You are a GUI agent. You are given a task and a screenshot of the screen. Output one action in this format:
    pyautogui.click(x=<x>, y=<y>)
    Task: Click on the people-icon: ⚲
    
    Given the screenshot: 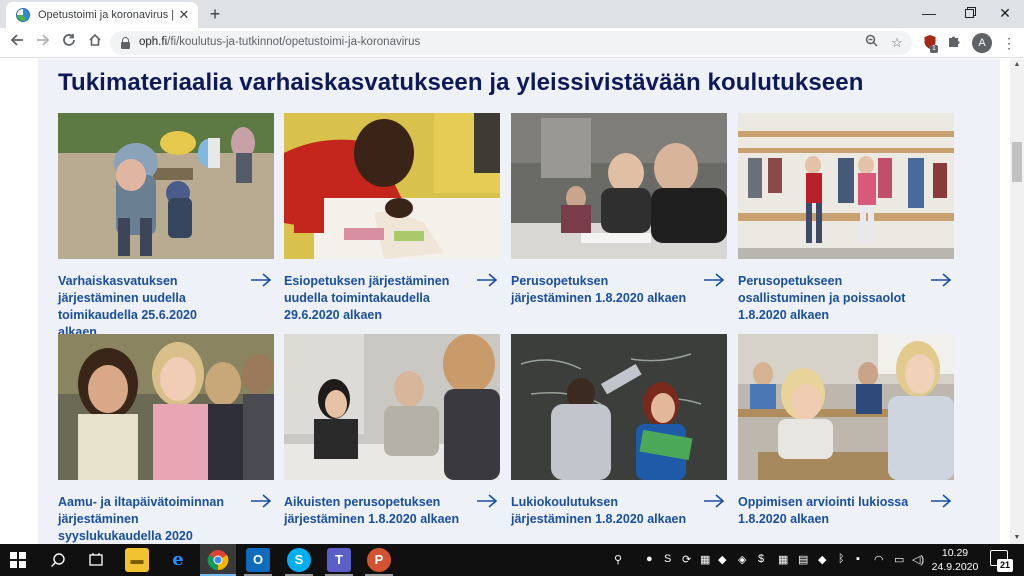 What is the action you would take?
    pyautogui.click(x=618, y=559)
    